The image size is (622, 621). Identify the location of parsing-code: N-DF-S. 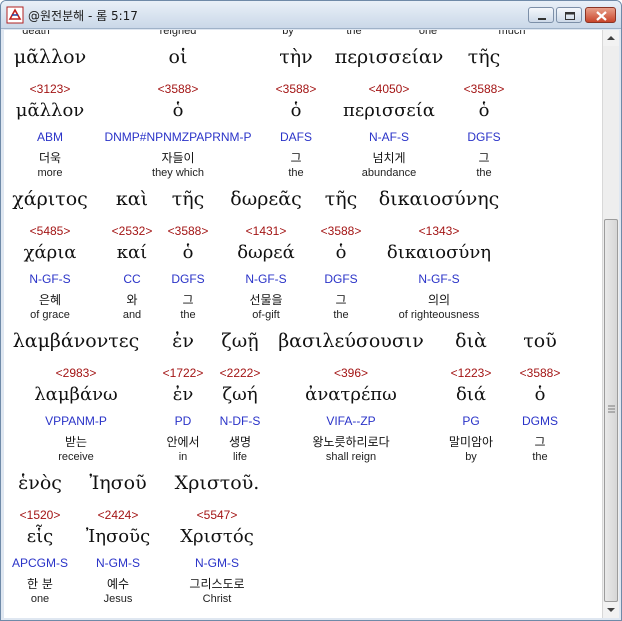
(240, 421).